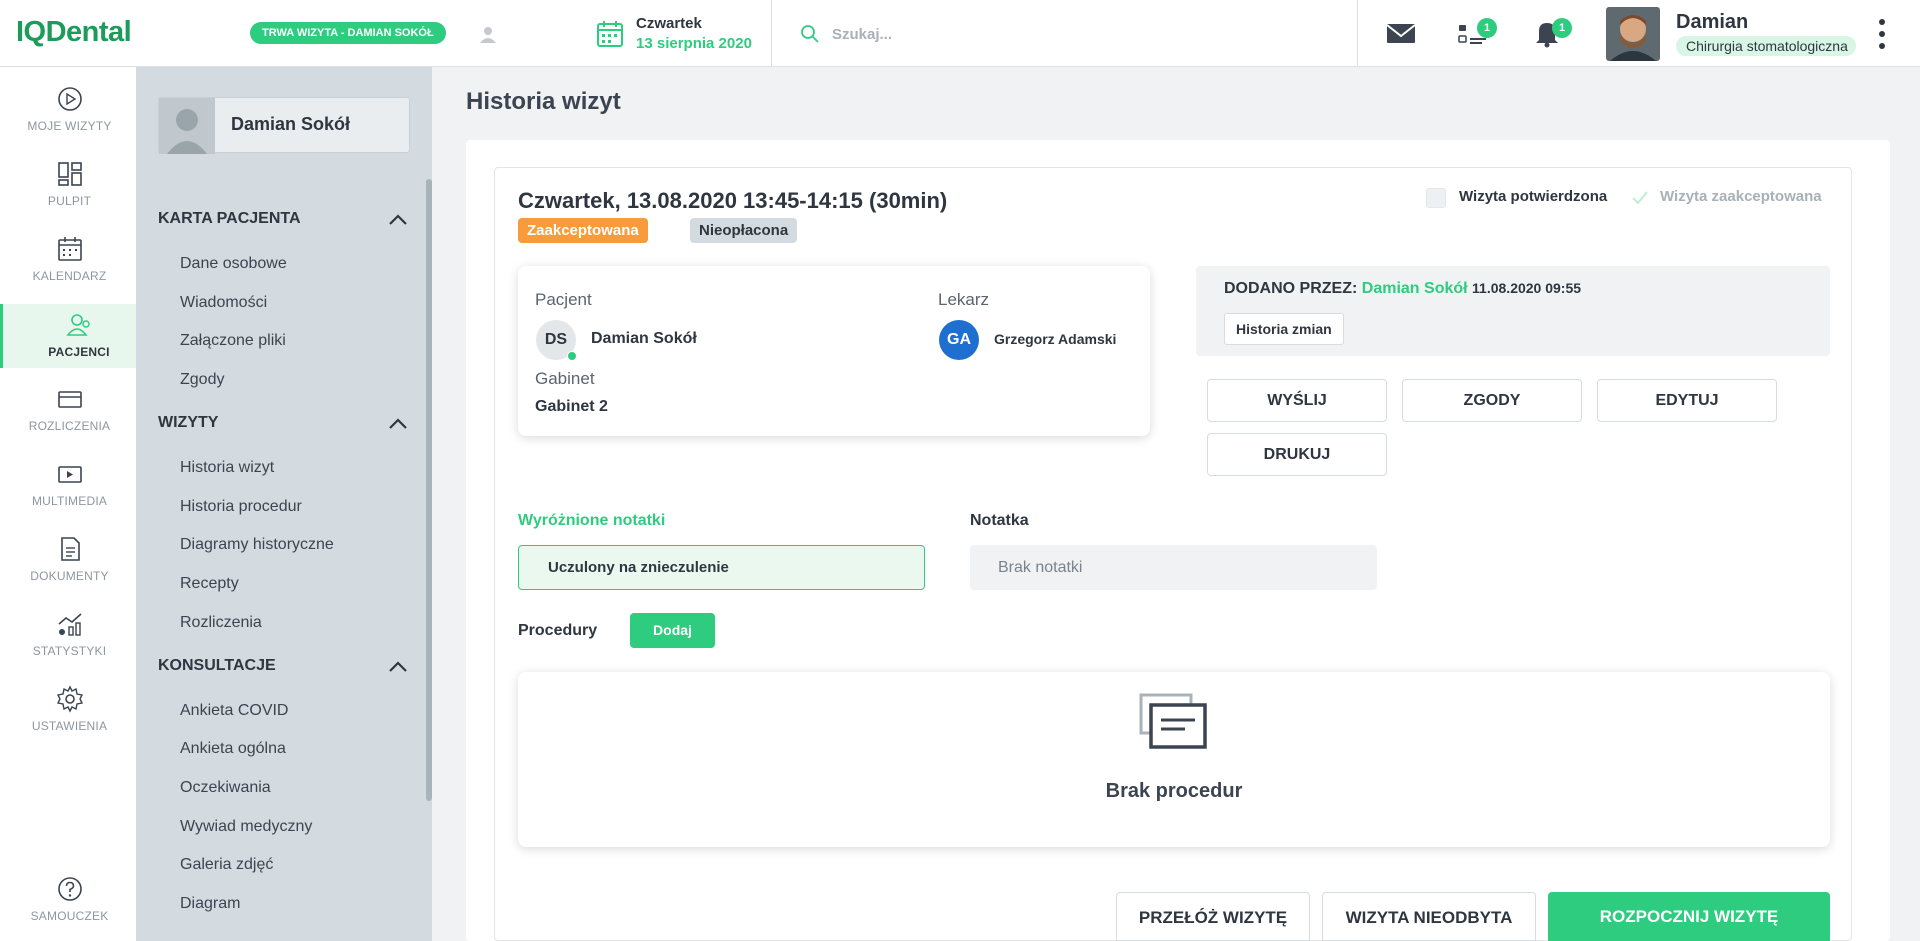 Image resolution: width=1920 pixels, height=941 pixels. I want to click on nav-label: PACJENCI, so click(79, 352).